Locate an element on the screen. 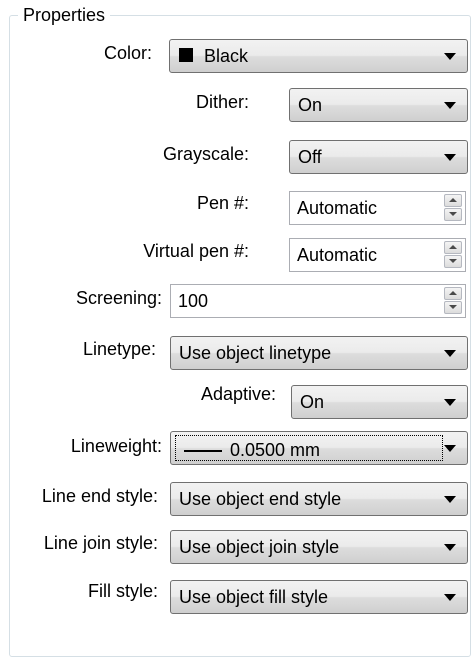 The width and height of the screenshot is (476, 657). line-sample-icon is located at coordinates (203, 451).